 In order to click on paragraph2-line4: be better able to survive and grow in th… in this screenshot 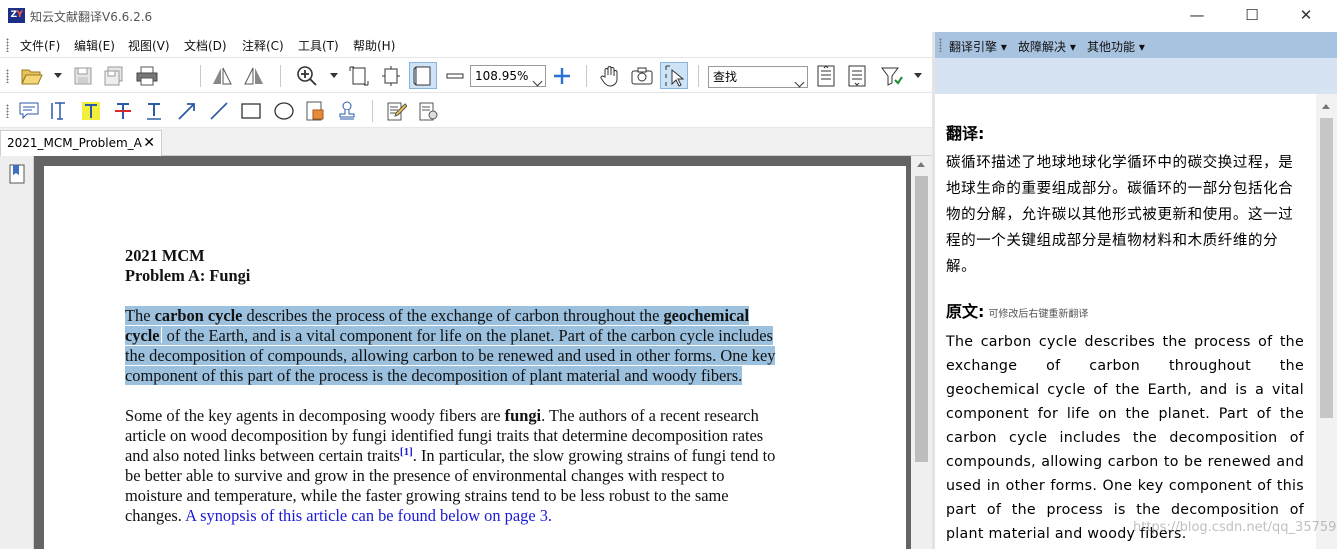, I will do `click(424, 476)`.